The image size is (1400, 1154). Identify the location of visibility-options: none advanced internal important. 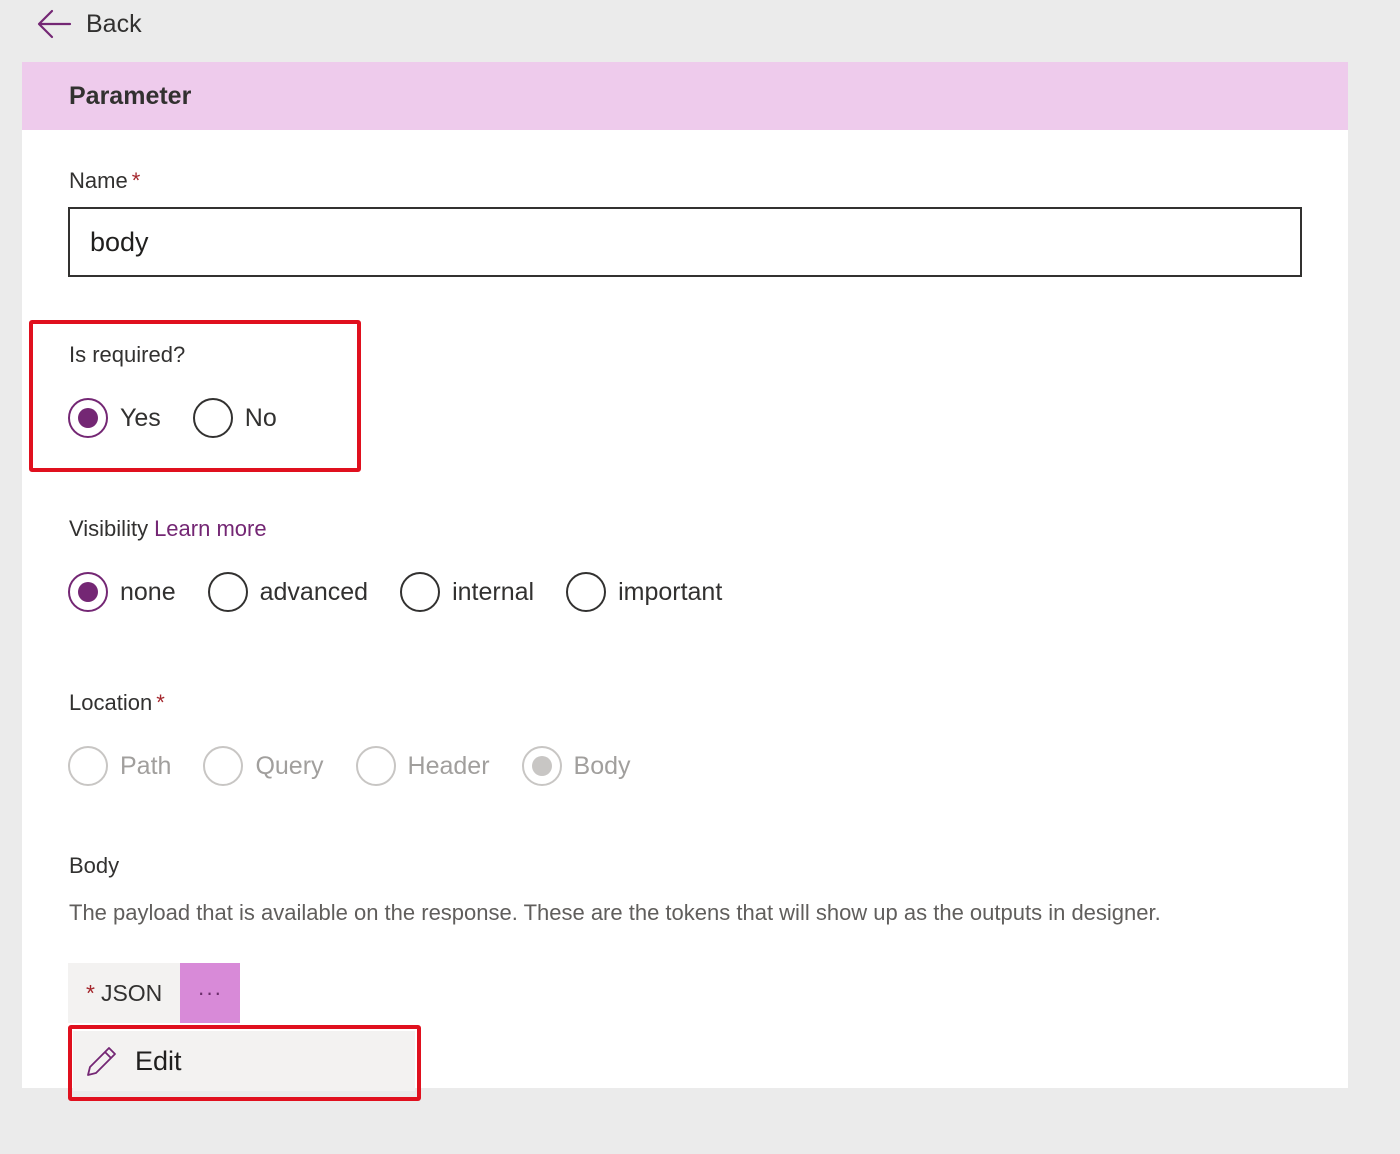
(411, 592).